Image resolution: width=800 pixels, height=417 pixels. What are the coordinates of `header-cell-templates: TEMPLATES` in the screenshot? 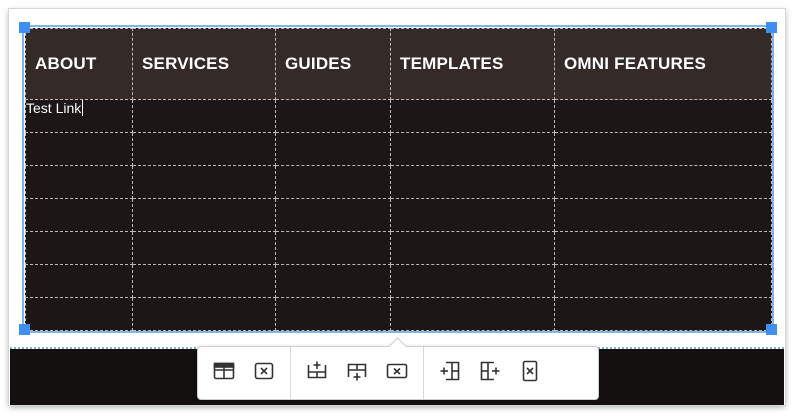 It's located at (472, 64).